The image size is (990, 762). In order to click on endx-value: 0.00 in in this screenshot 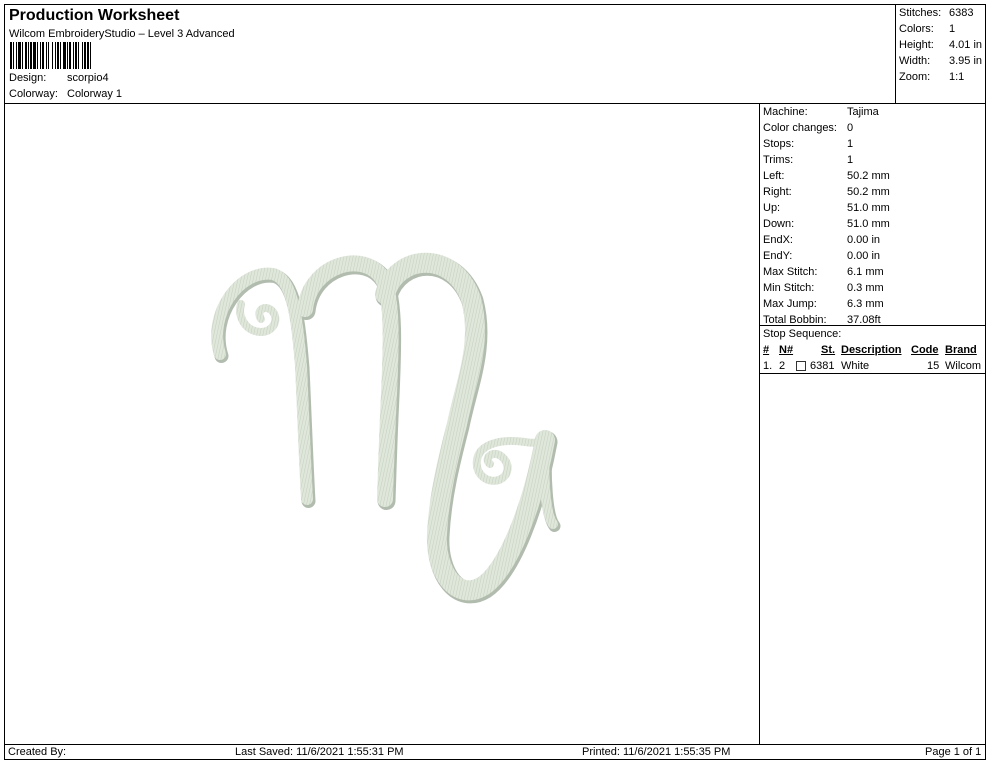, I will do `click(864, 240)`.